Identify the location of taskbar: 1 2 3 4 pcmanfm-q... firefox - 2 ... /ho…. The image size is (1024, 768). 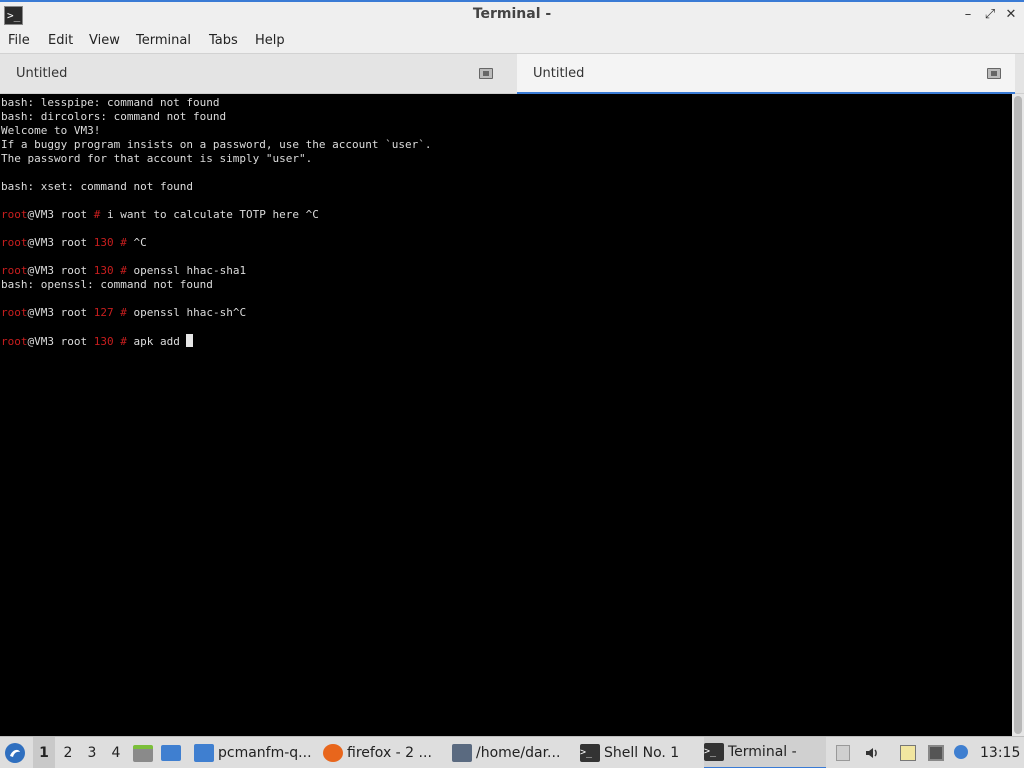
(512, 752).